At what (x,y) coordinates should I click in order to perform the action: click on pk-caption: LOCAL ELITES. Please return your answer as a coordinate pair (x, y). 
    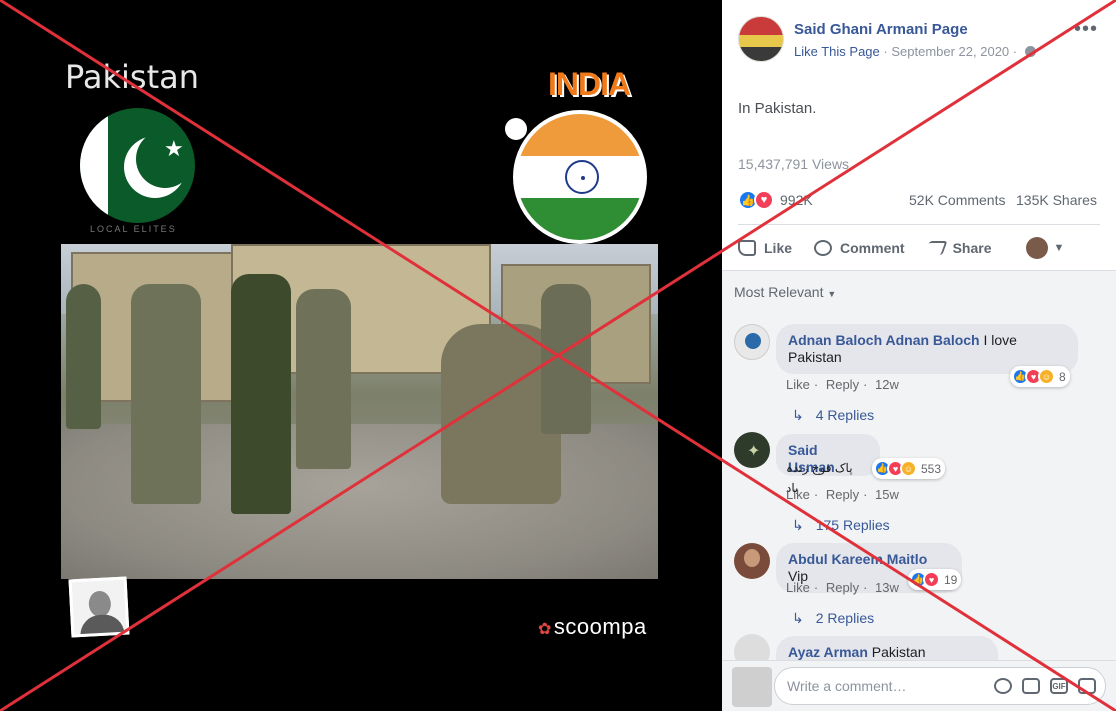
    Looking at the image, I should click on (133, 229).